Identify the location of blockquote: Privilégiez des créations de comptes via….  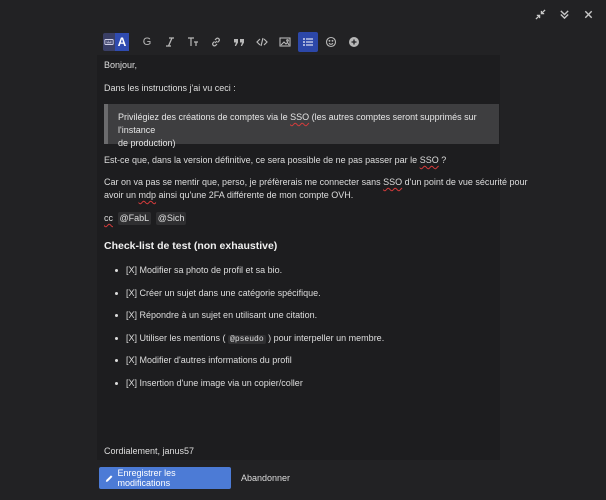
(301, 126).